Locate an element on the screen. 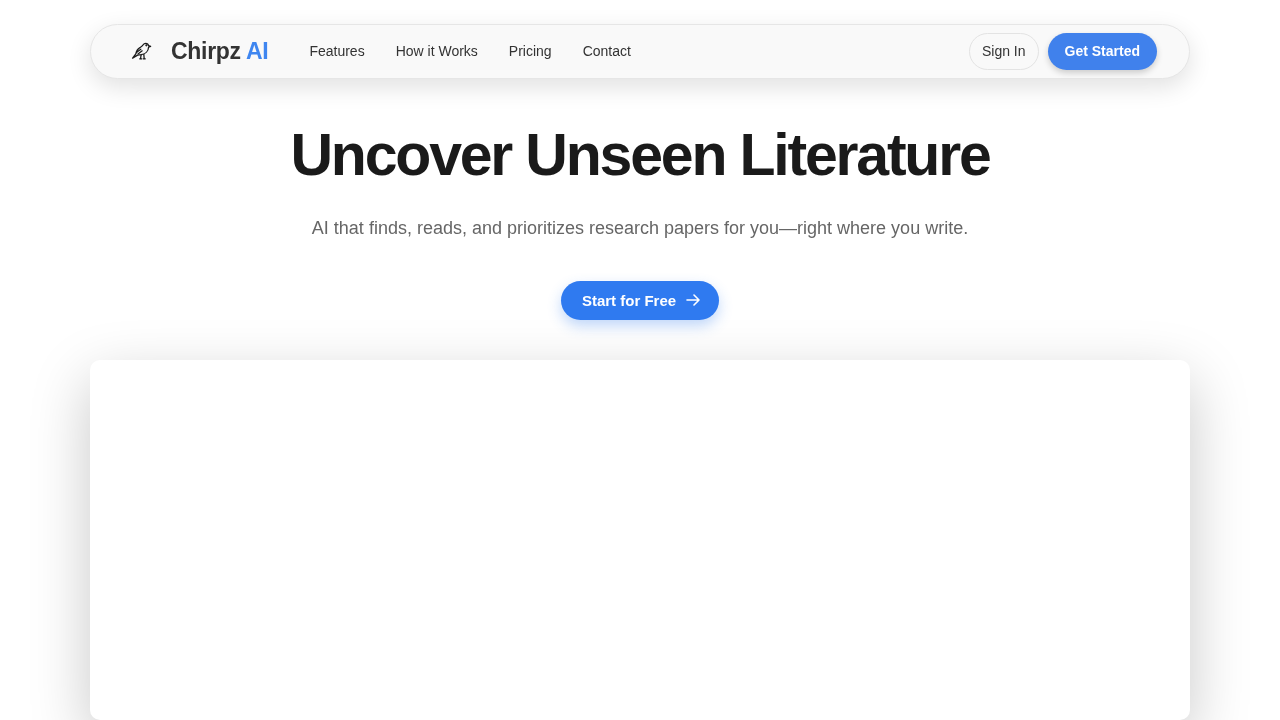 This screenshot has height=720, width=1280. sign-in-button: Sign In is located at coordinates (1003, 51).